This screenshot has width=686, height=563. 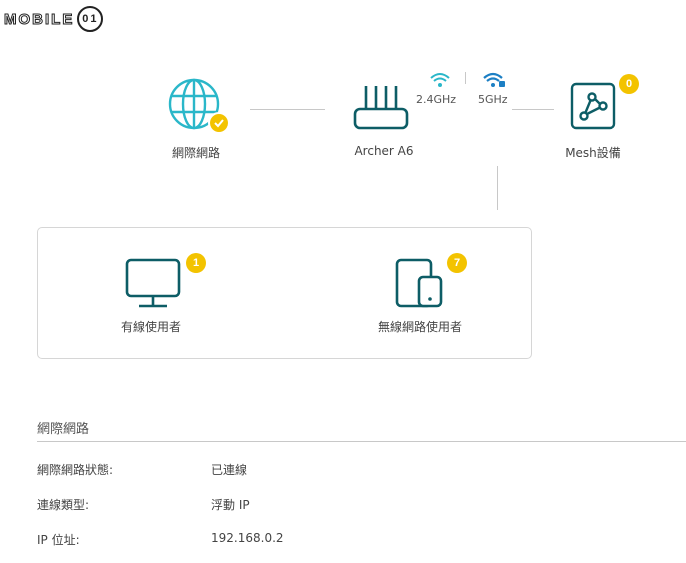 What do you see at coordinates (465, 78) in the screenshot?
I see `band-divider` at bounding box center [465, 78].